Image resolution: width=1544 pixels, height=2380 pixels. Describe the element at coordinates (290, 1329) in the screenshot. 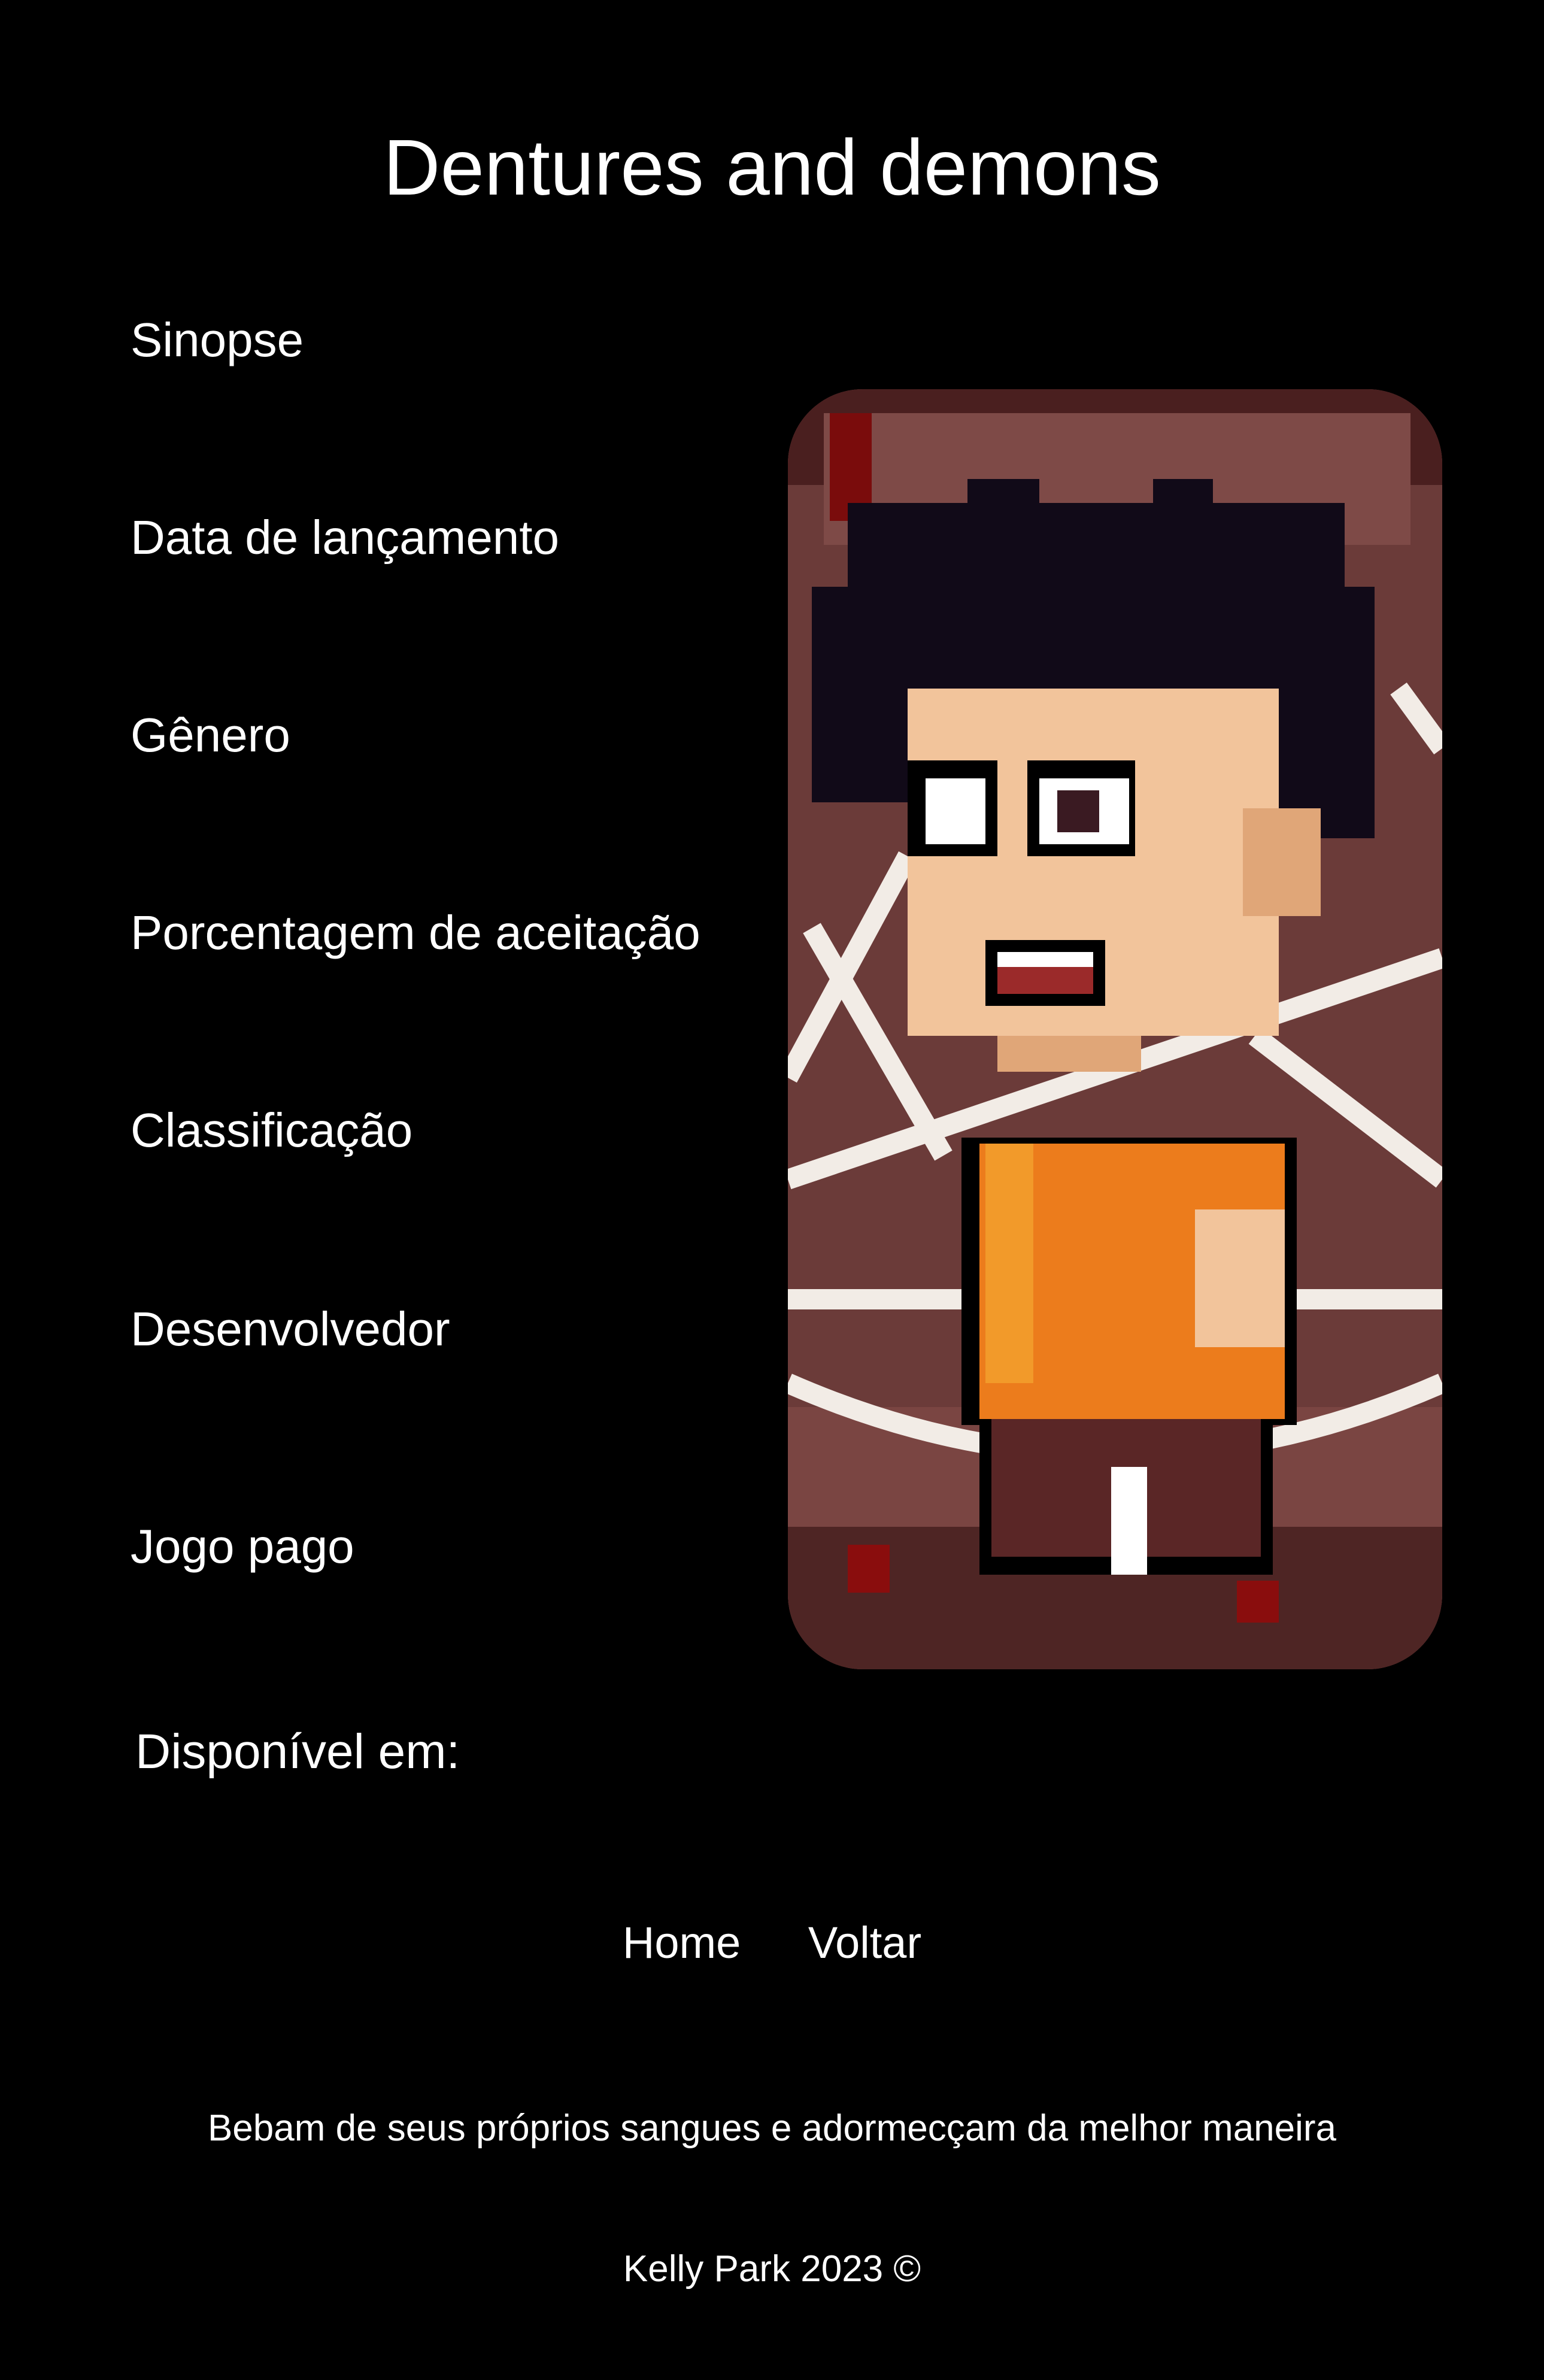

I see `developer-label: Desenvolvedor` at that location.